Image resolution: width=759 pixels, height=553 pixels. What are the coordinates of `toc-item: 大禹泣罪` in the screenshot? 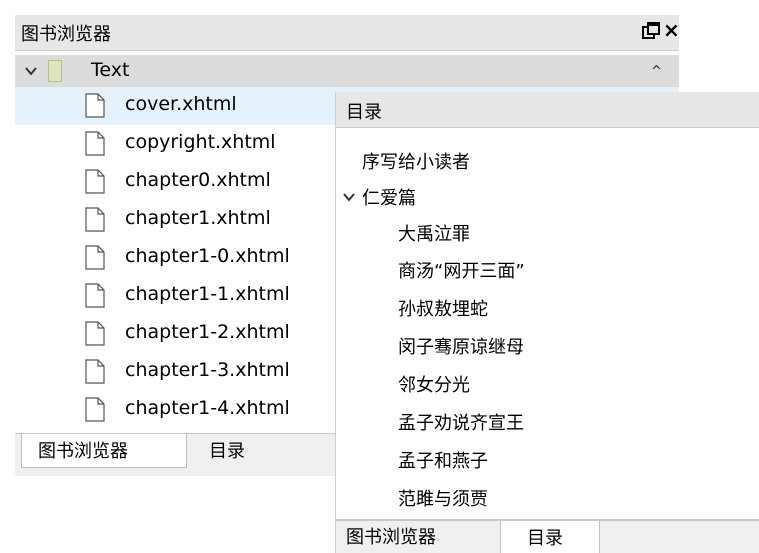 It's located at (434, 233).